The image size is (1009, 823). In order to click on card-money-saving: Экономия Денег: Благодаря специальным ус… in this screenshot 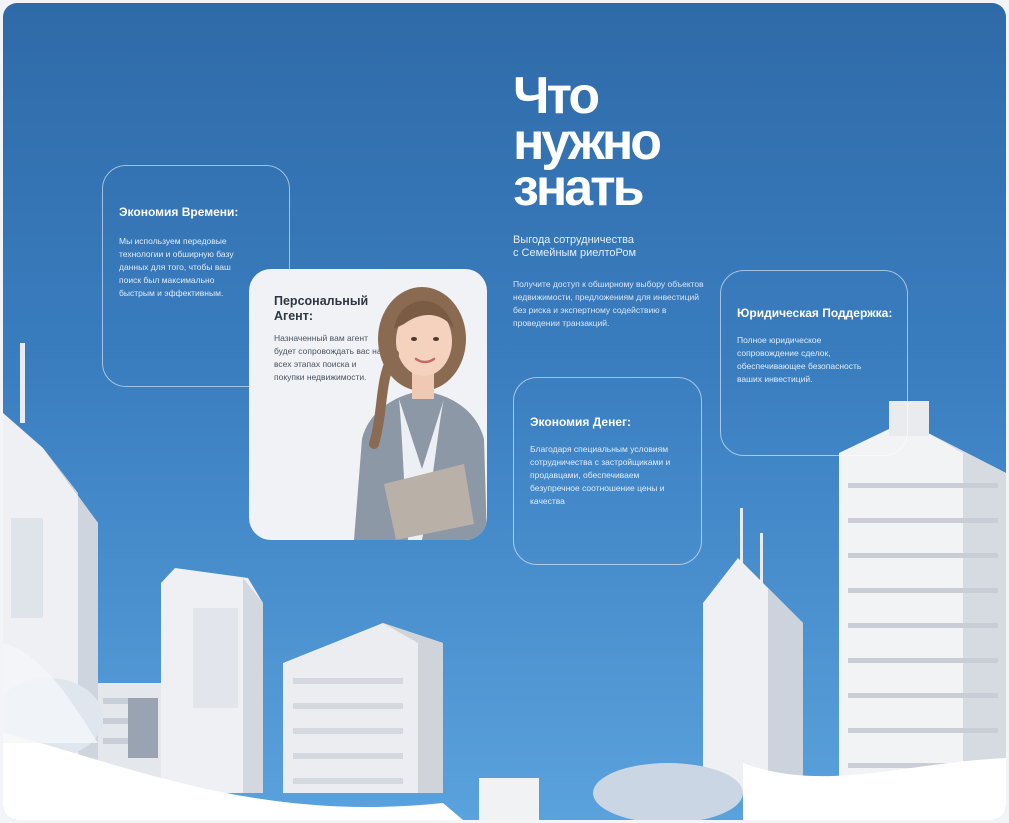, I will do `click(607, 471)`.